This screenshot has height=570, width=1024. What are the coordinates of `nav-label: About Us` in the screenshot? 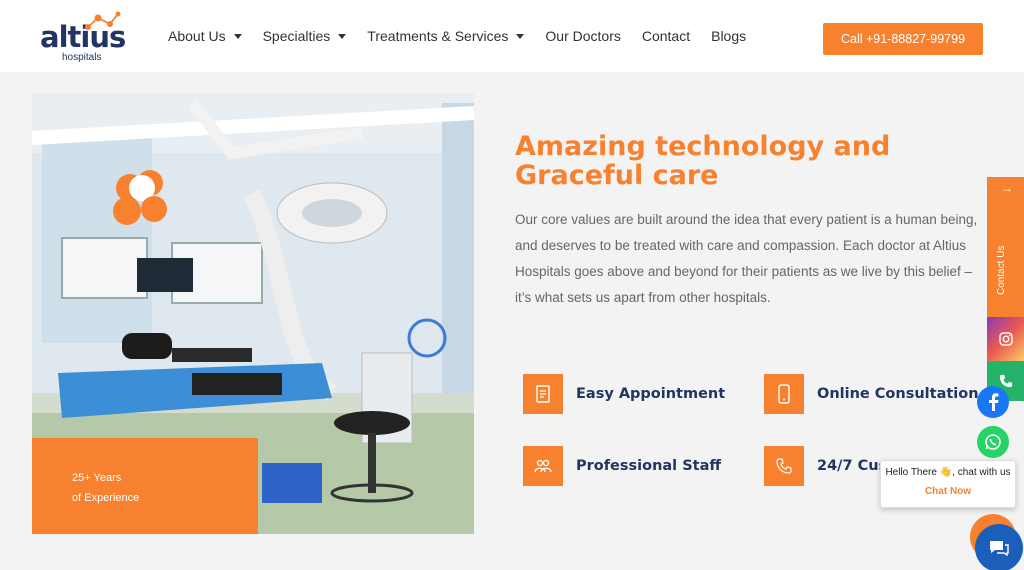 It's located at (197, 36).